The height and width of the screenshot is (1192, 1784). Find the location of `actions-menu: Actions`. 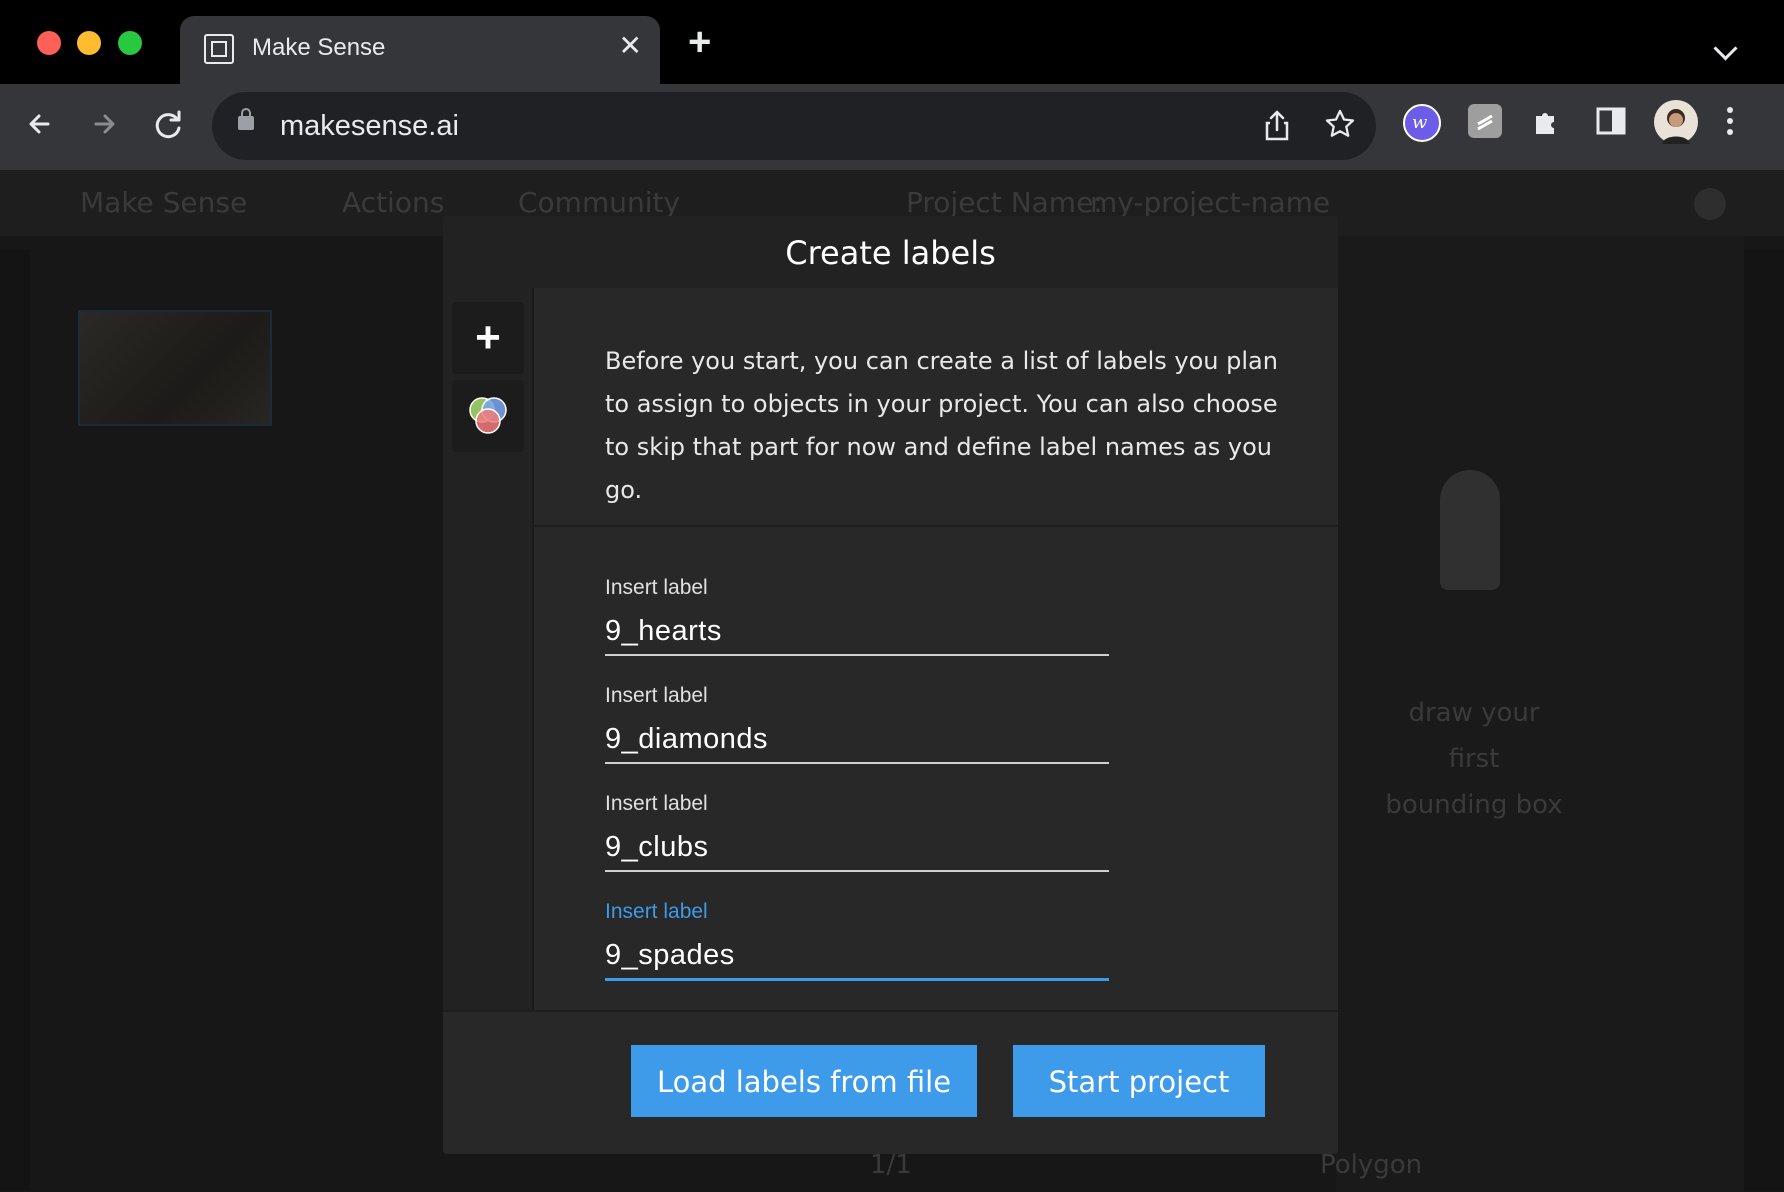

actions-menu: Actions is located at coordinates (393, 202).